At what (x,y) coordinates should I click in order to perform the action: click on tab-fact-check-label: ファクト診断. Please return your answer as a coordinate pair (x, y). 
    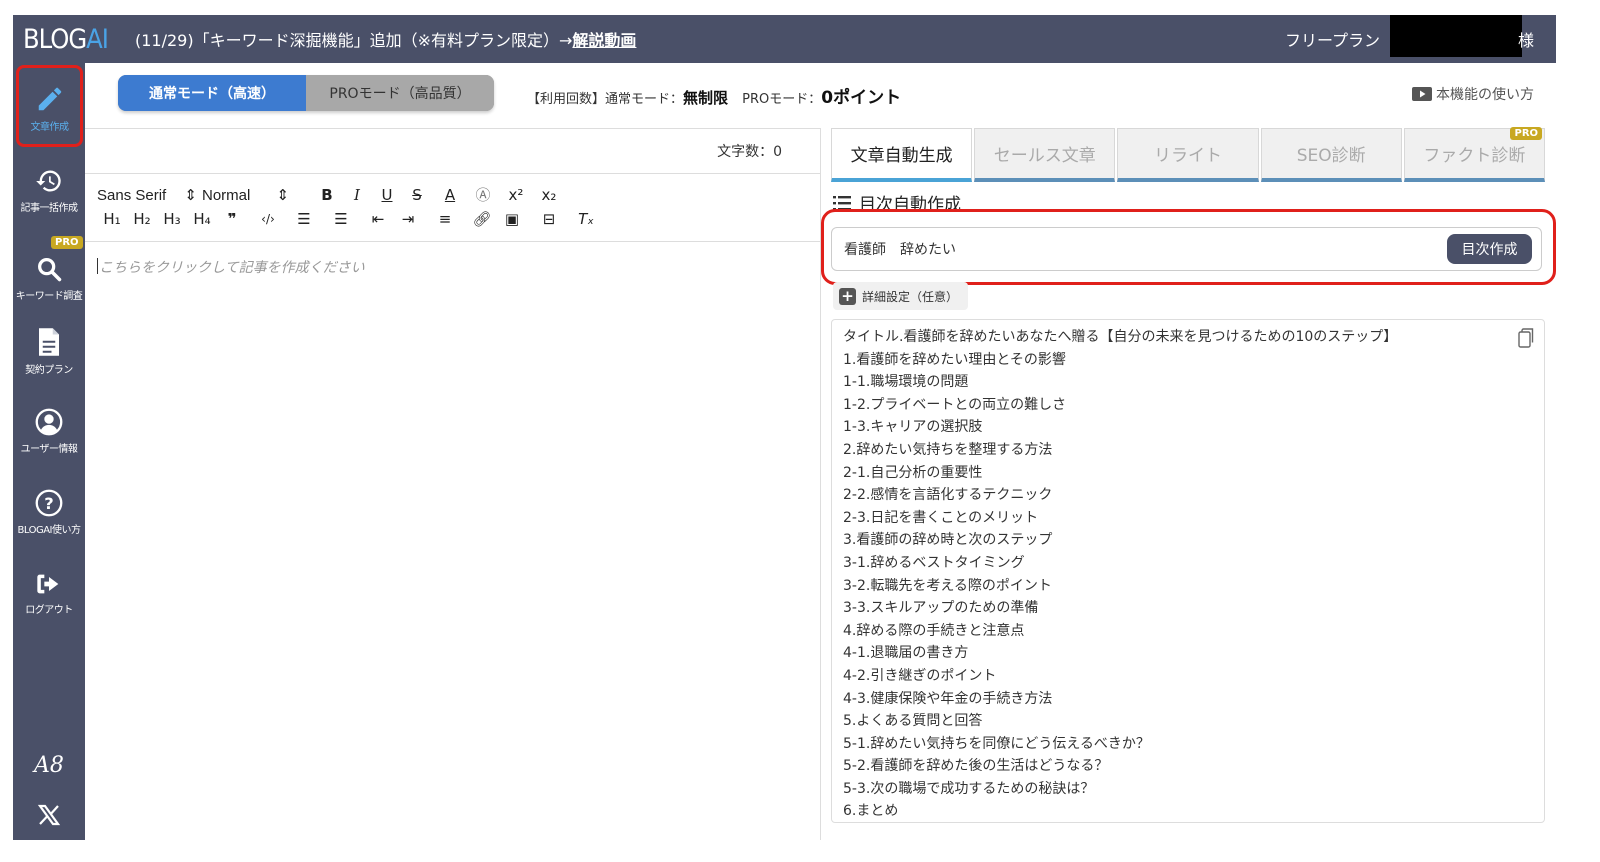
    Looking at the image, I should click on (1474, 156).